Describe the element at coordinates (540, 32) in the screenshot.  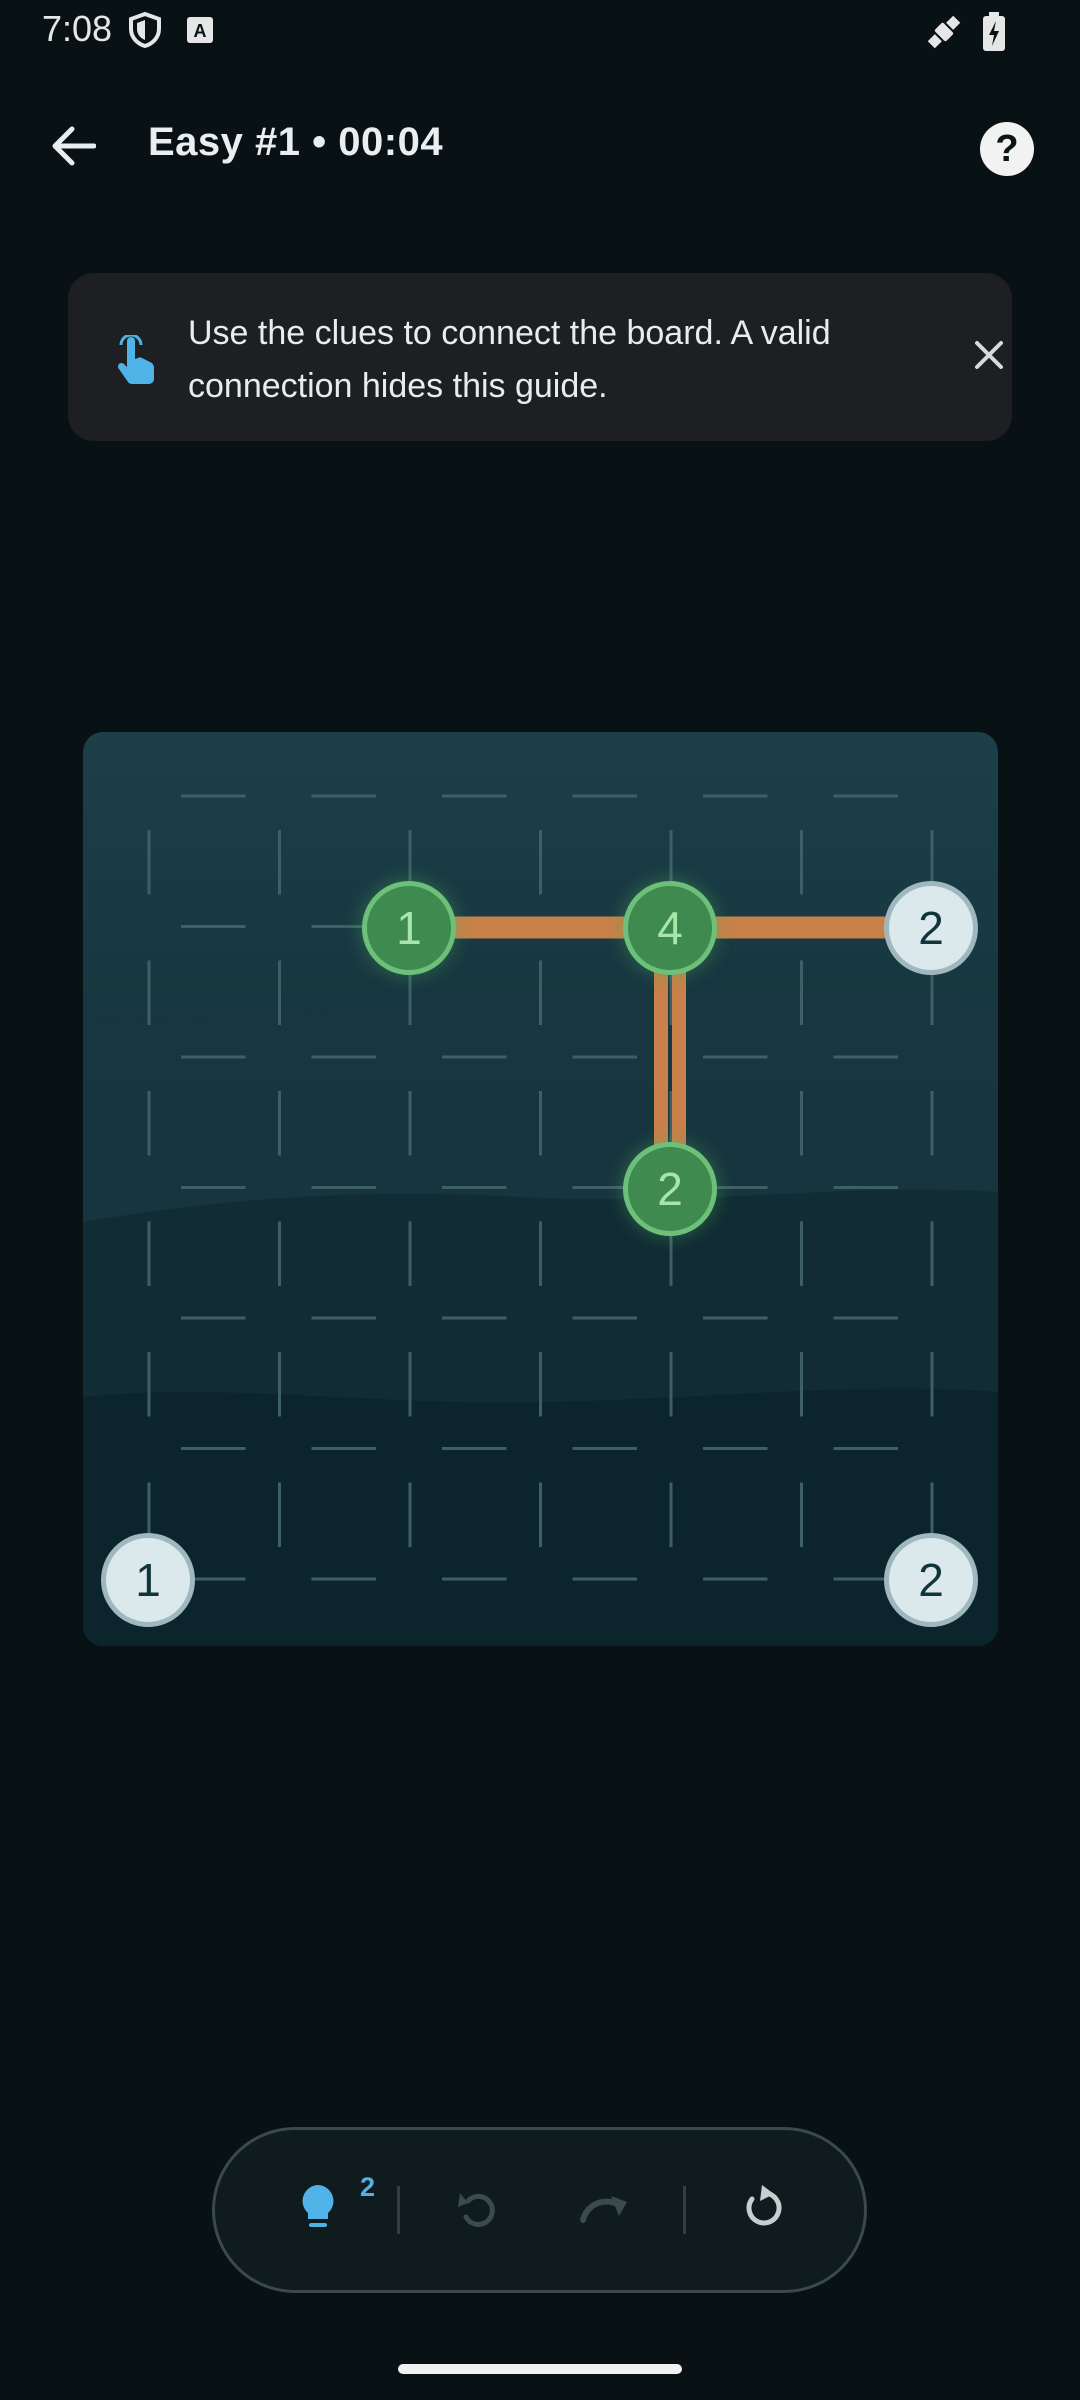
I see `status-bar: 7:08 A` at that location.